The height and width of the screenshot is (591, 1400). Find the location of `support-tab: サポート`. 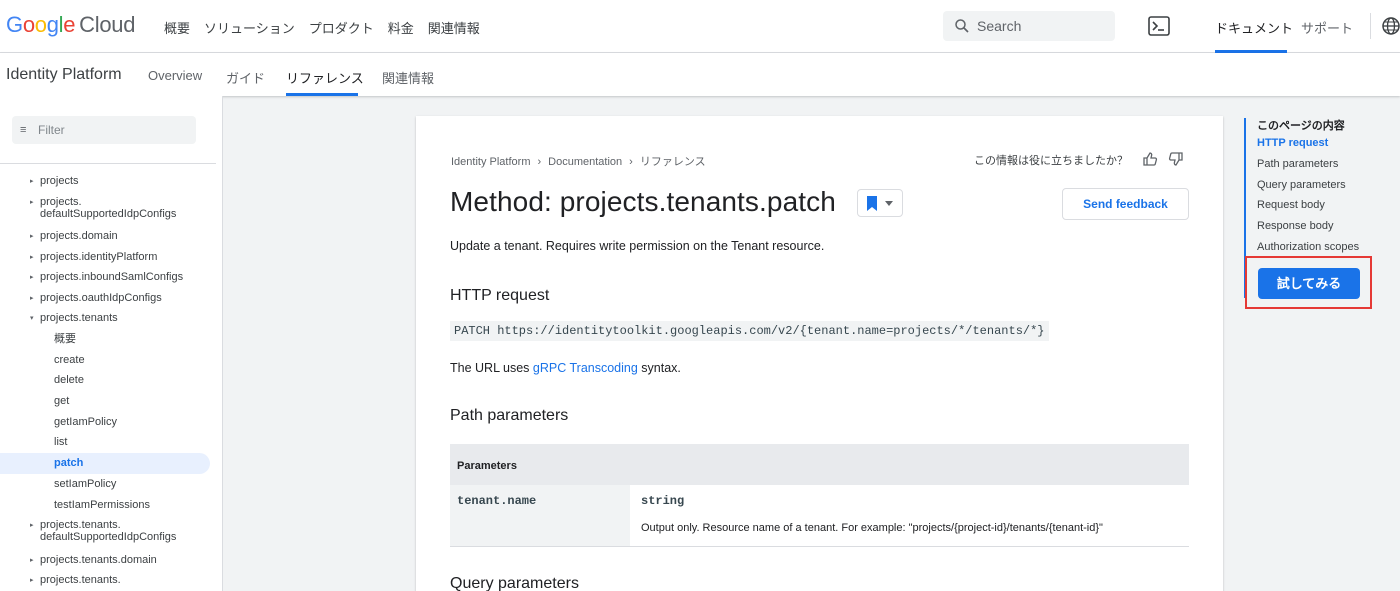

support-tab: サポート is located at coordinates (1327, 27).